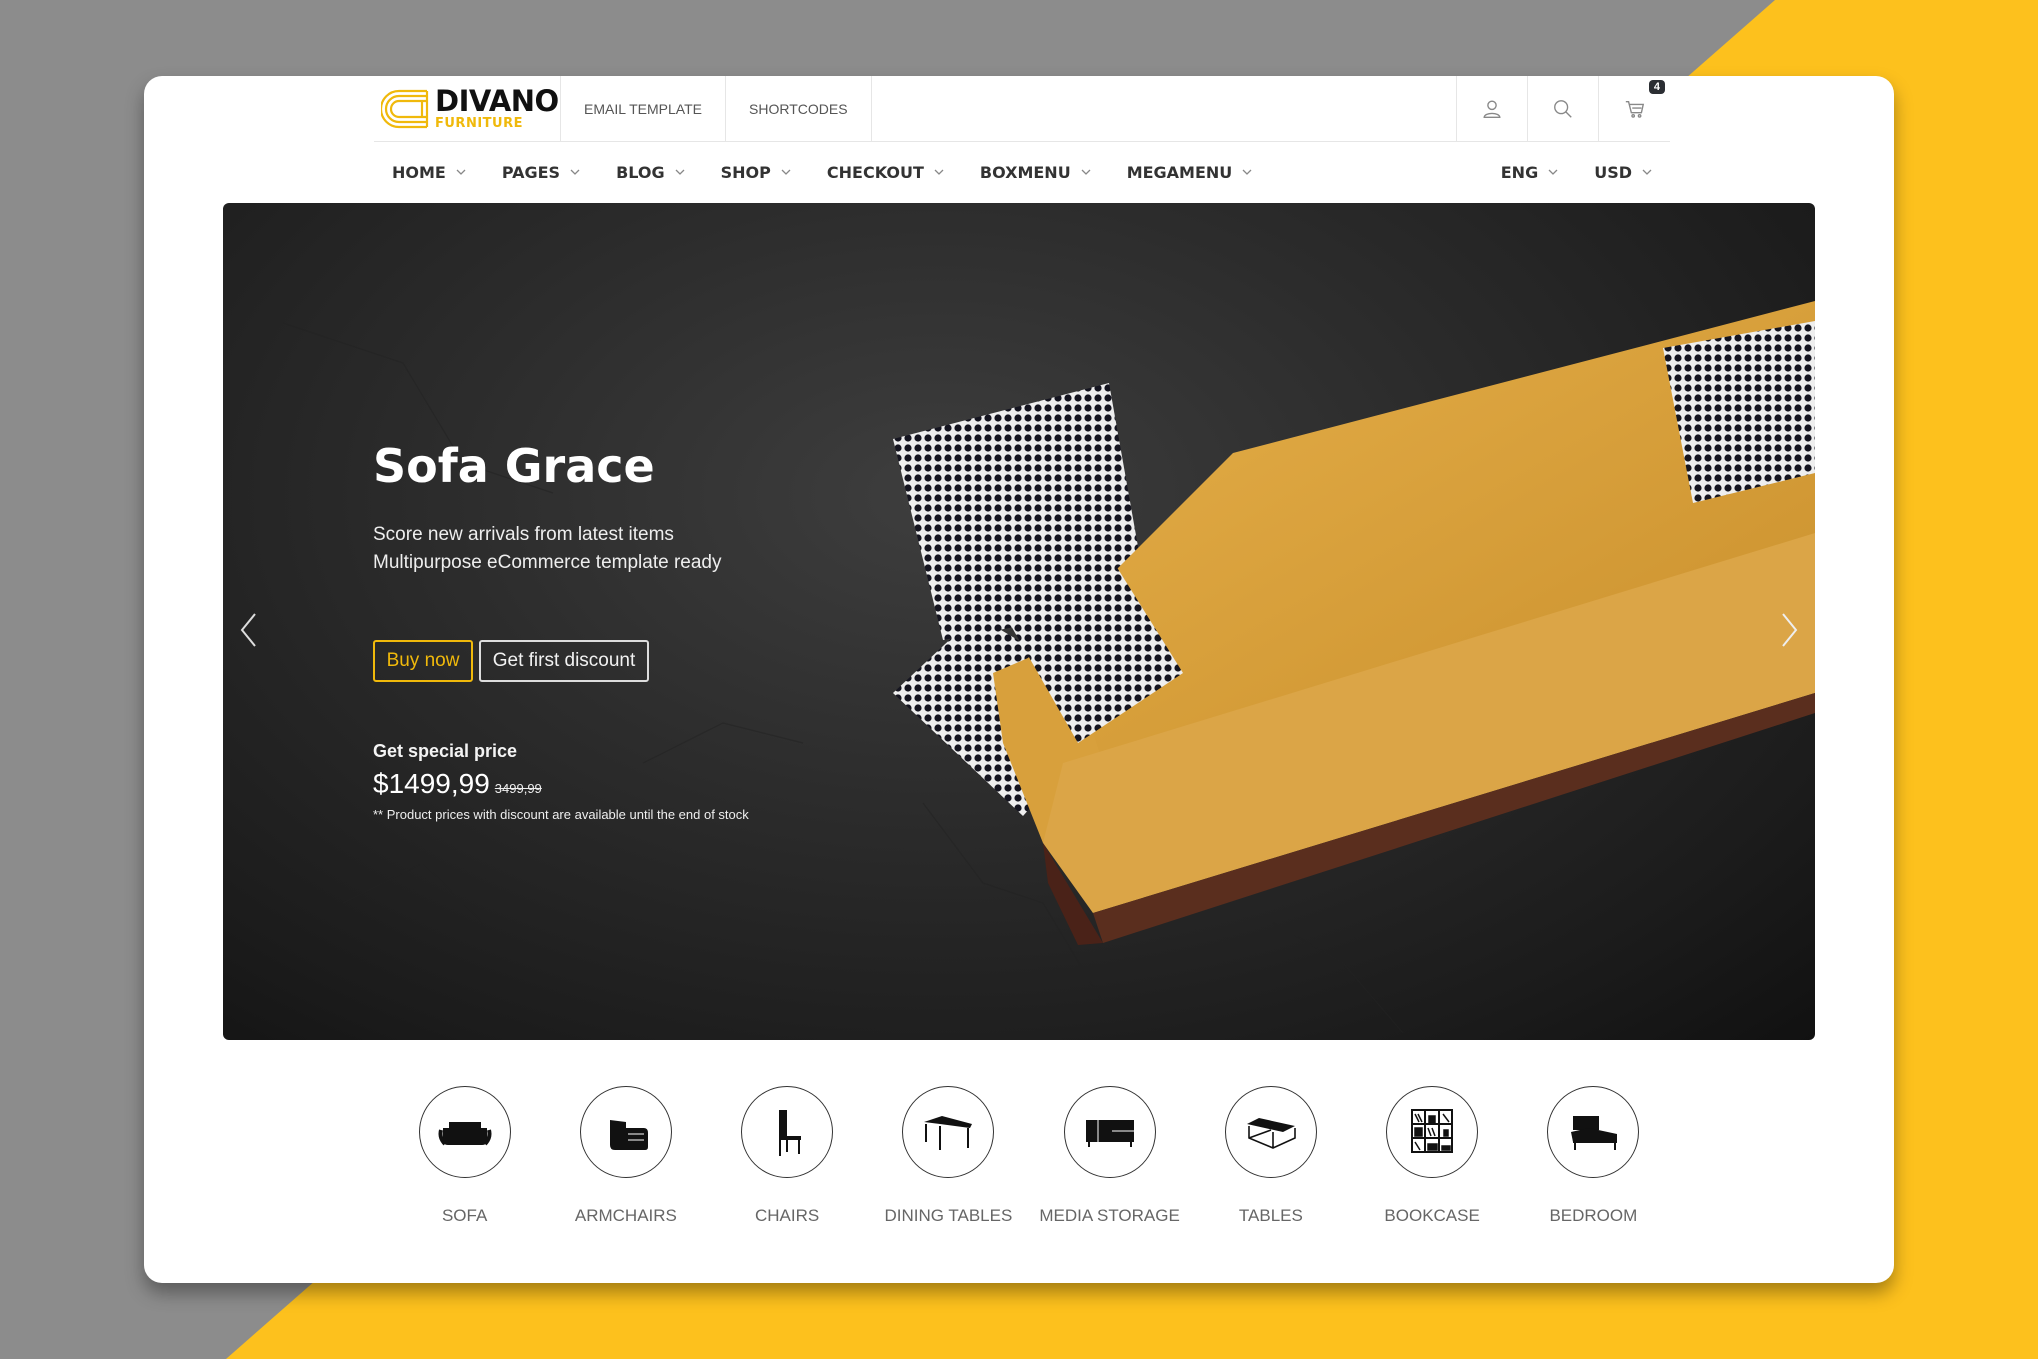  Describe the element at coordinates (1432, 1131) in the screenshot. I see `bookcase-icon` at that location.